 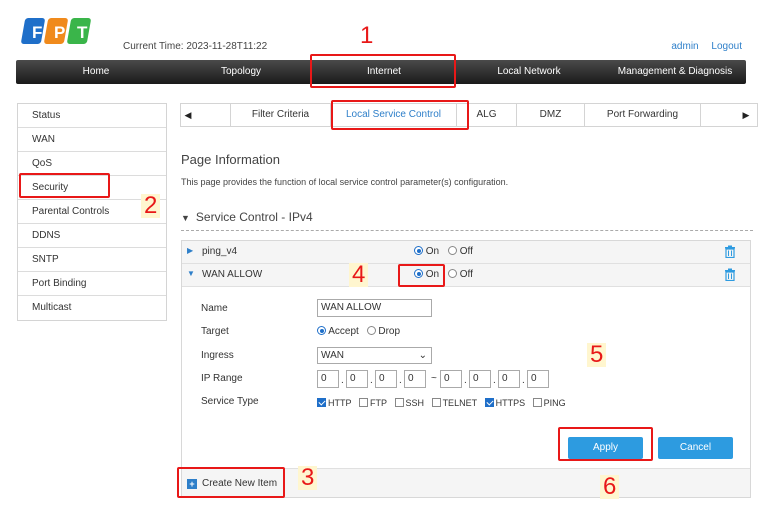 What do you see at coordinates (415, 379) in the screenshot?
I see `ip-start-octet-4: 0` at bounding box center [415, 379].